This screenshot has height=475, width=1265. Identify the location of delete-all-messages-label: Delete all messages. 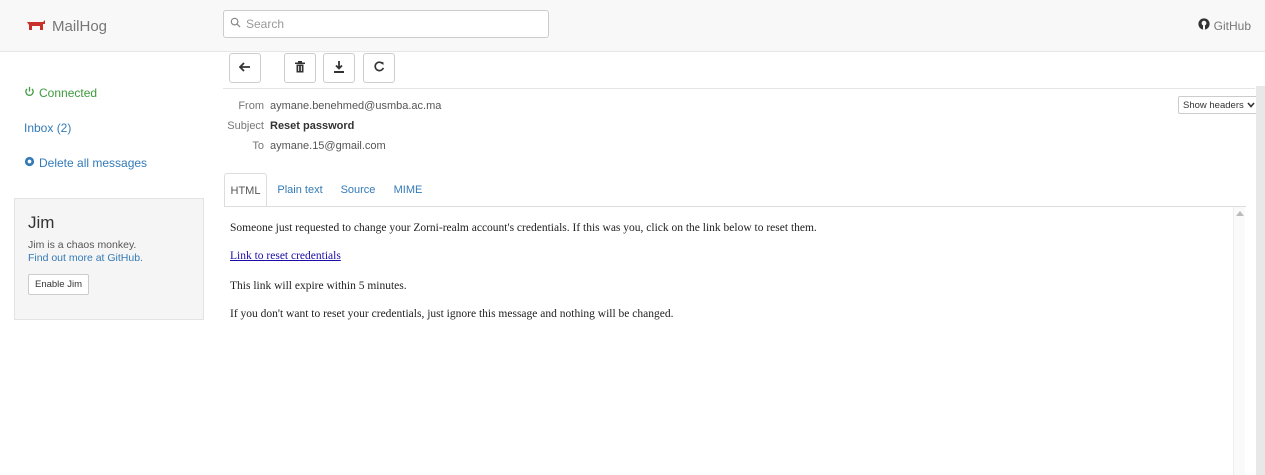
(93, 163).